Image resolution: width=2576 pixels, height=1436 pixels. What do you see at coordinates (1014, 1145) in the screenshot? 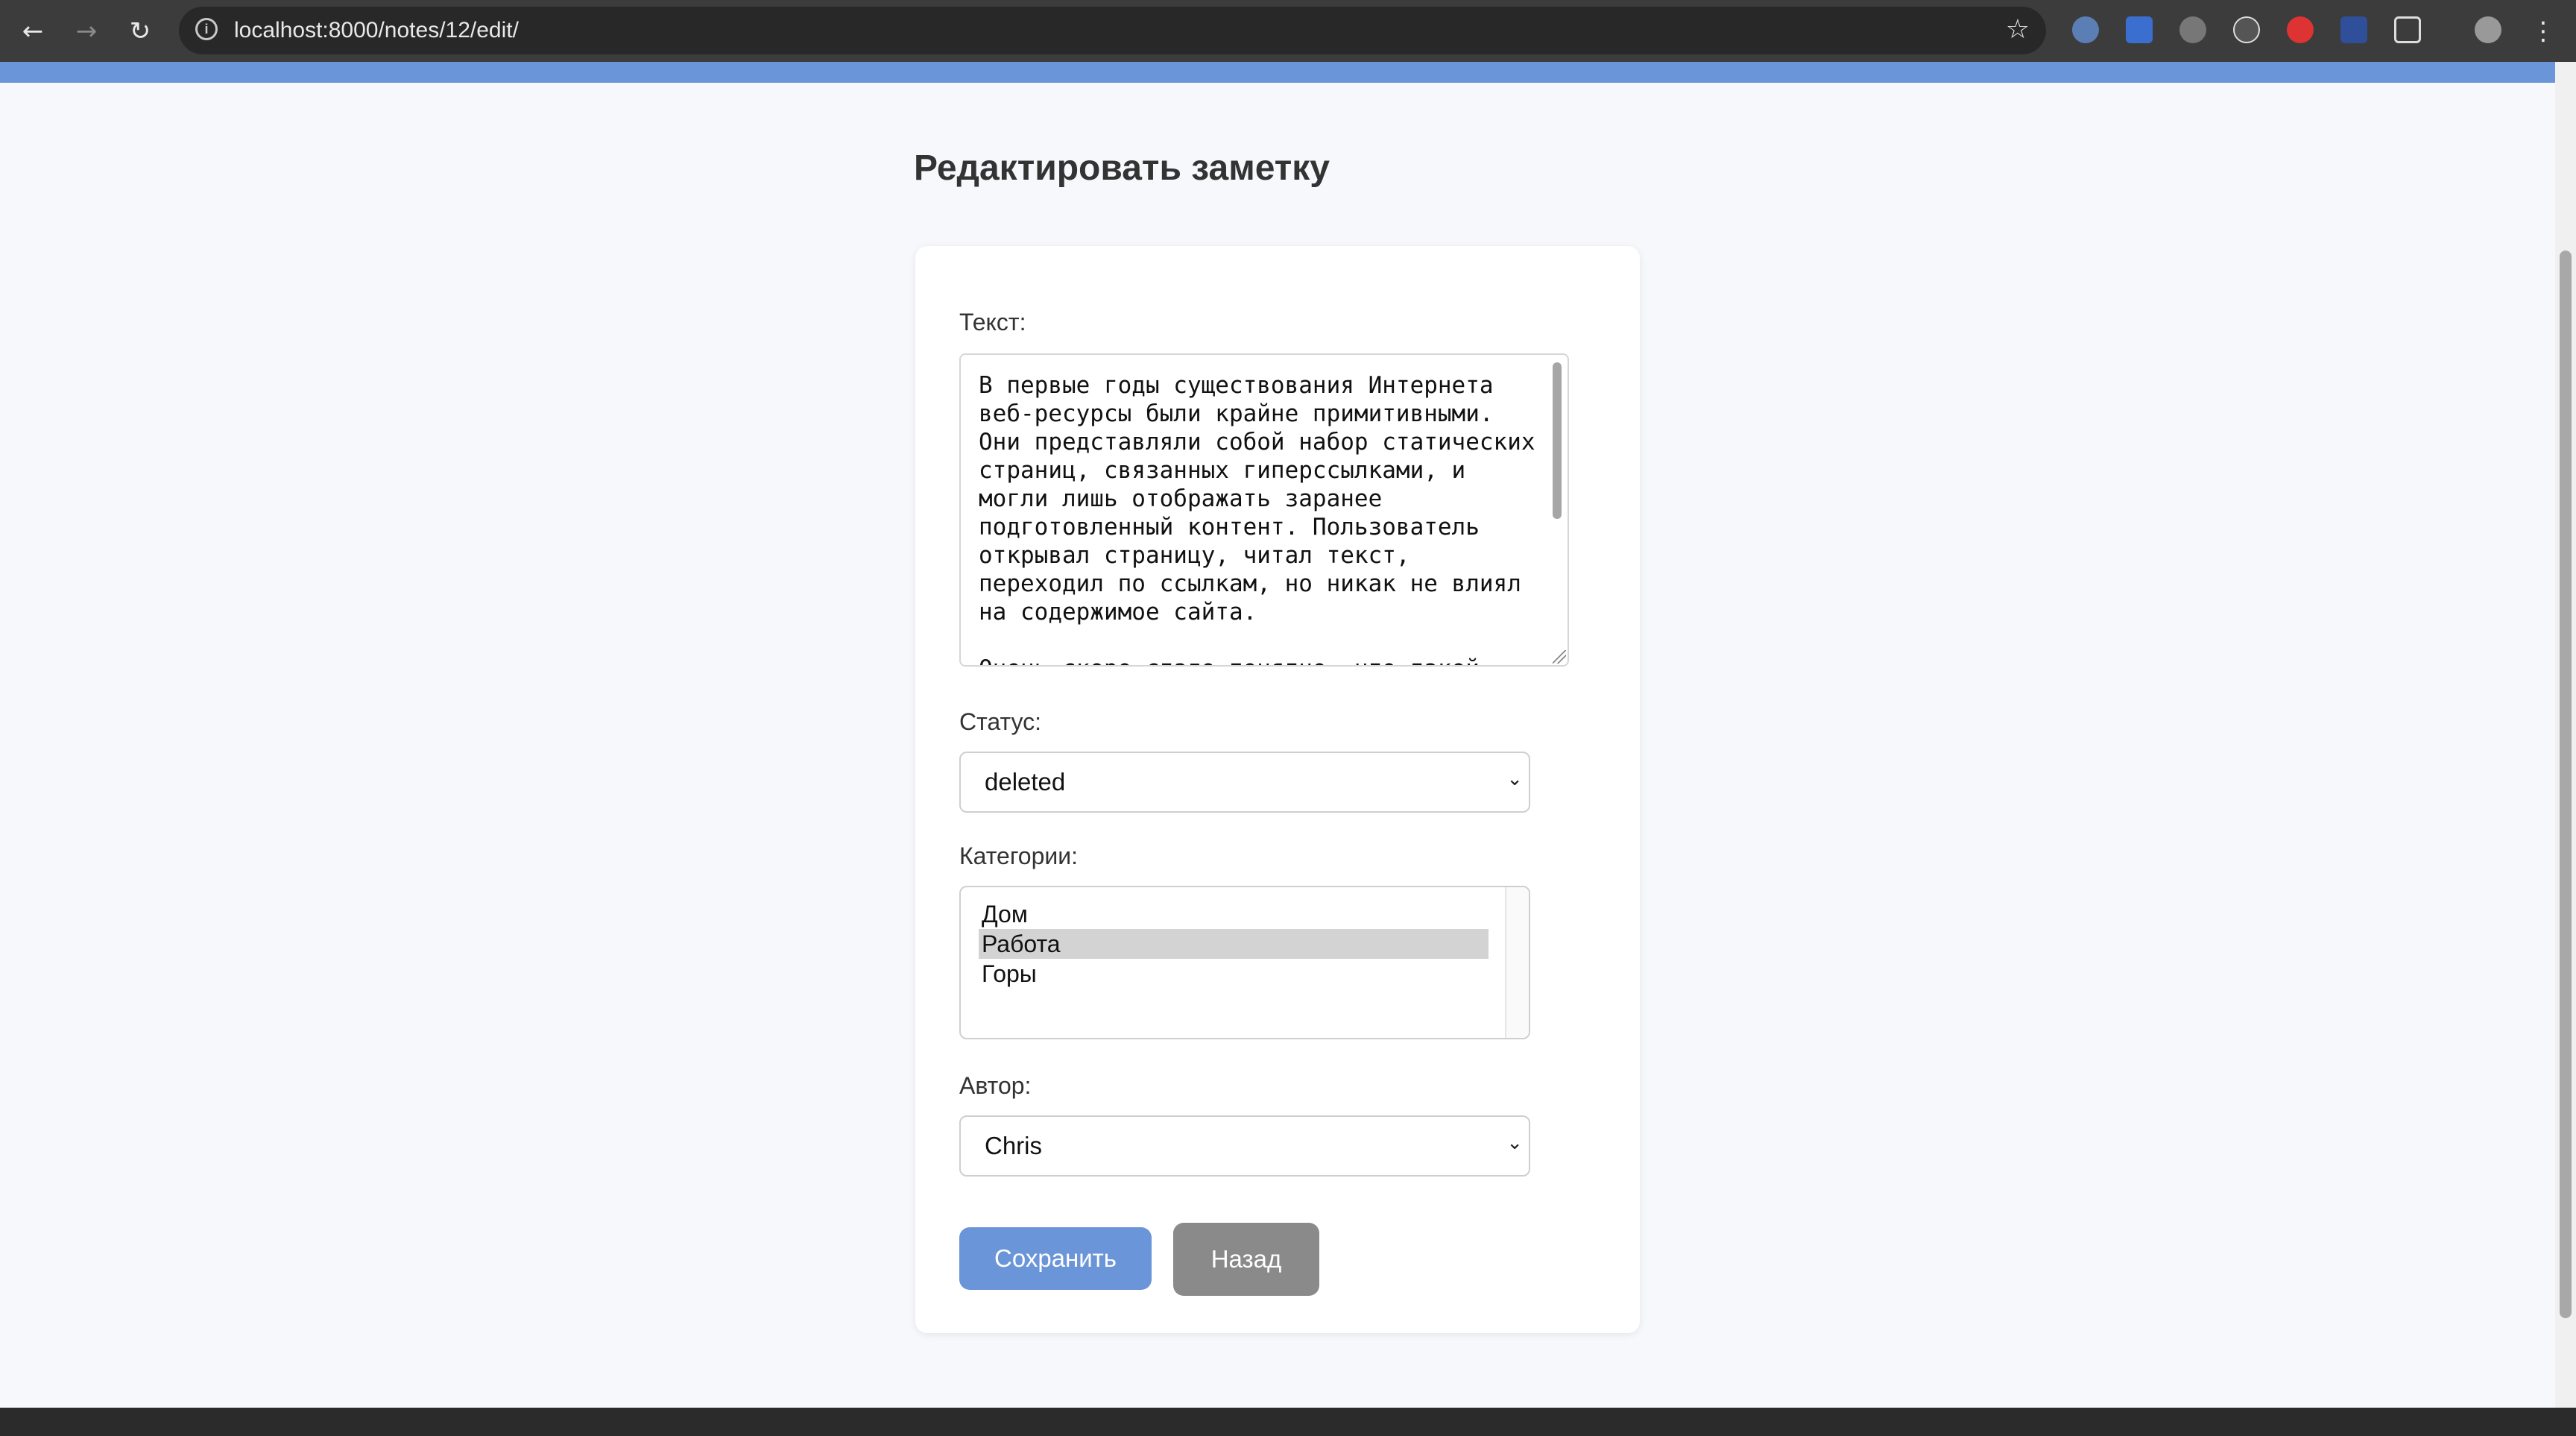
I see `author-select-value: Chris` at bounding box center [1014, 1145].